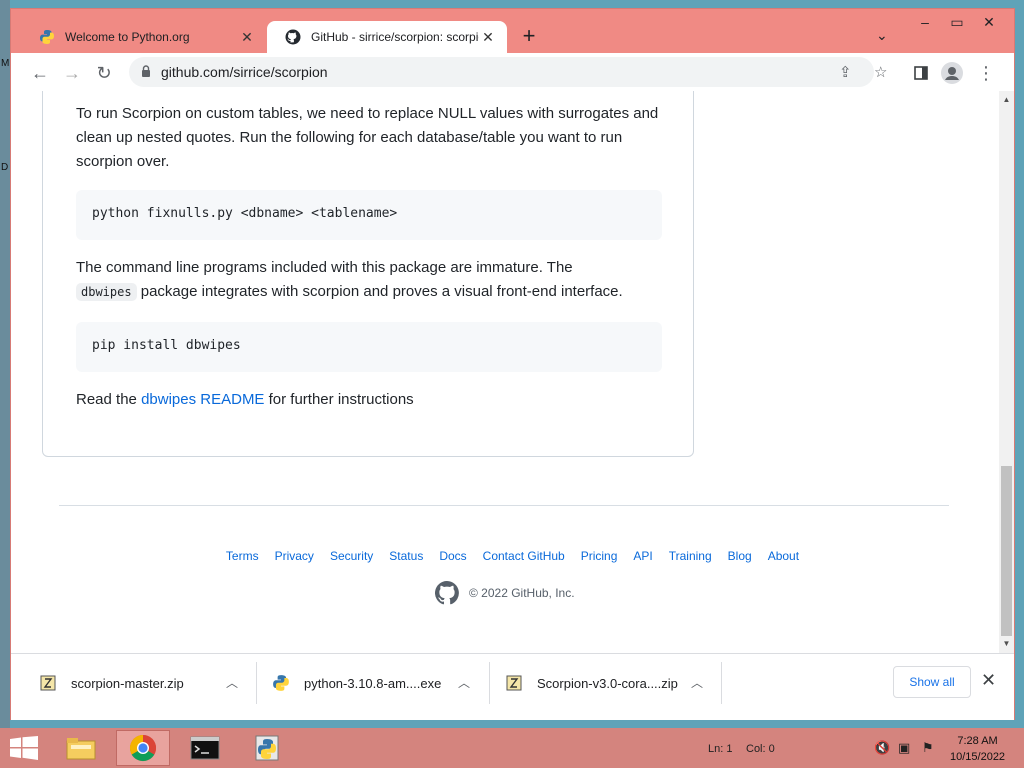 The width and height of the screenshot is (1024, 768). Describe the element at coordinates (1006, 372) in the screenshot. I see `vertical-scrollbar: ▲ ▼` at that location.